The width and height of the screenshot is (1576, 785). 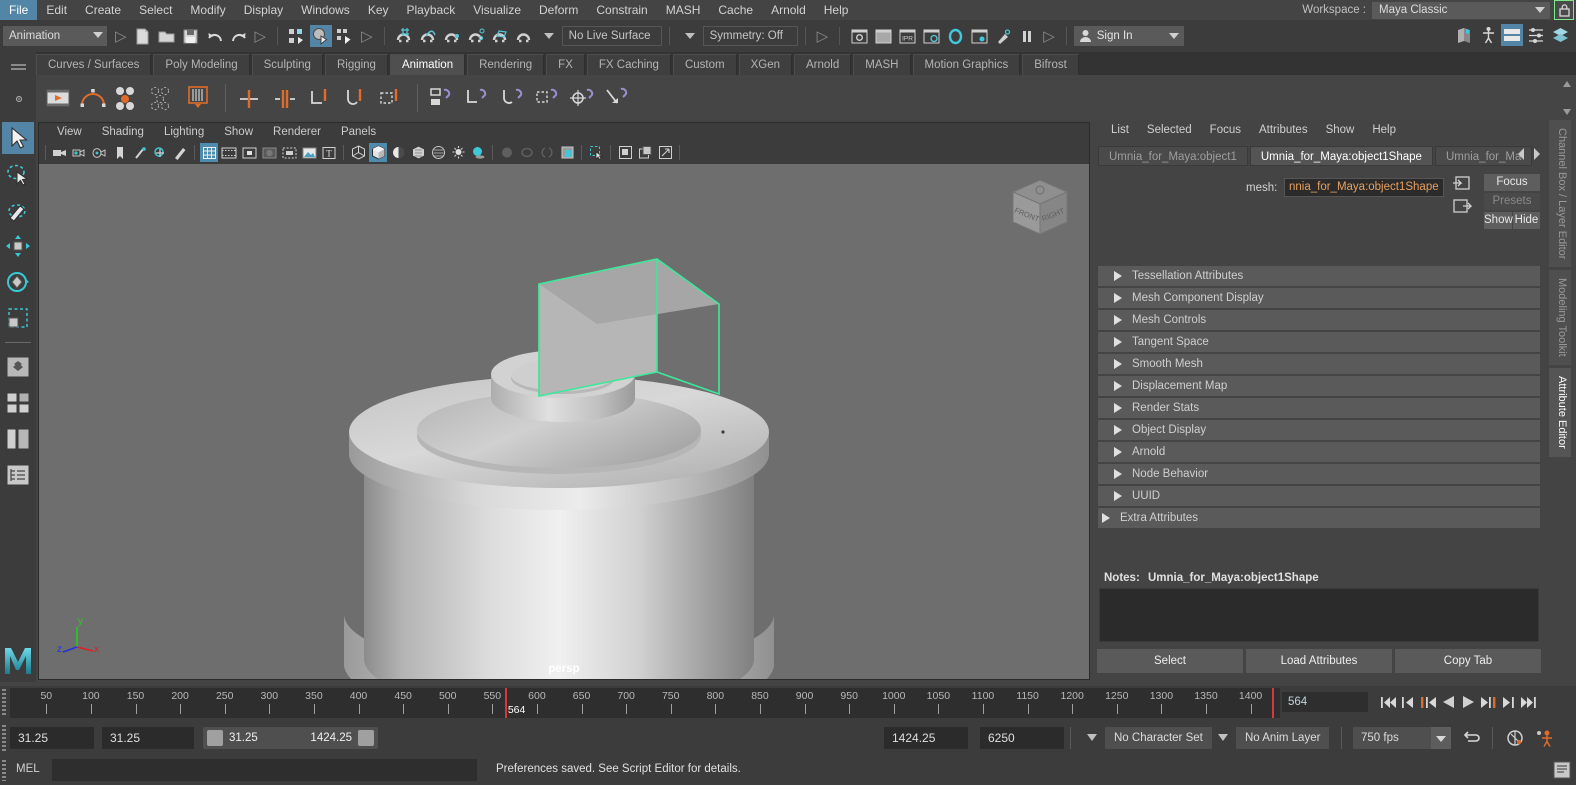 I want to click on shelf-tab-rendering: Rendering, so click(x=506, y=64).